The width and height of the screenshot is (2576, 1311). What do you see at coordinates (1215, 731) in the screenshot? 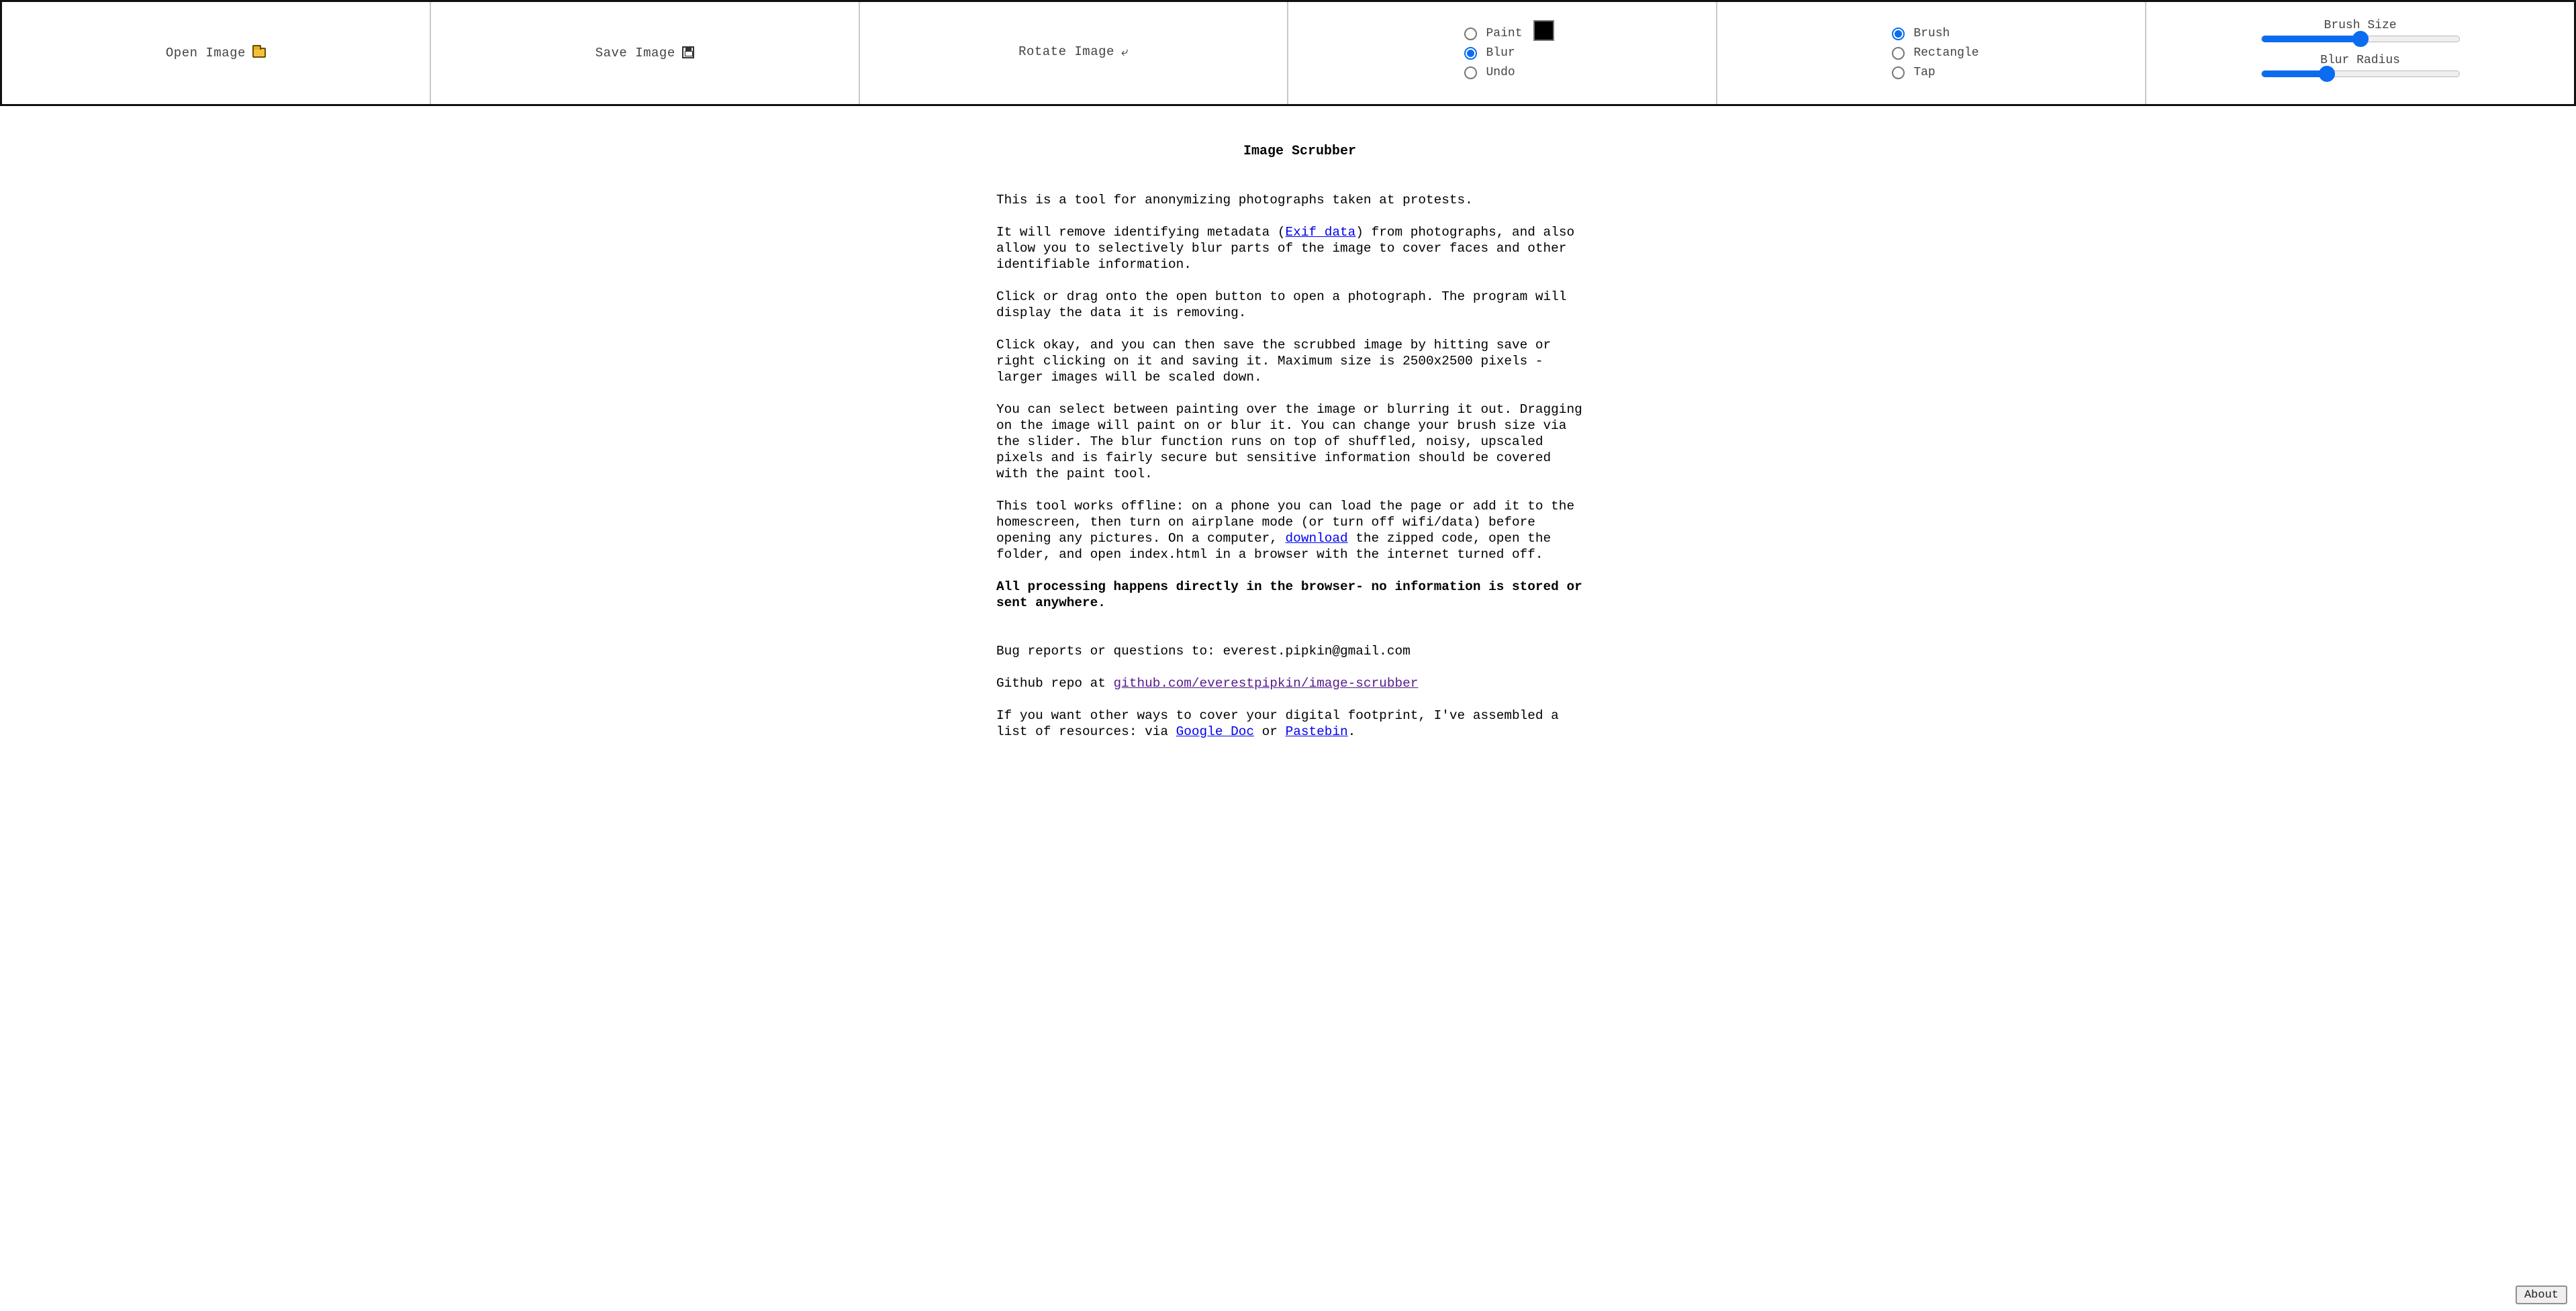
I see `google-doc-link: Google Doc` at bounding box center [1215, 731].